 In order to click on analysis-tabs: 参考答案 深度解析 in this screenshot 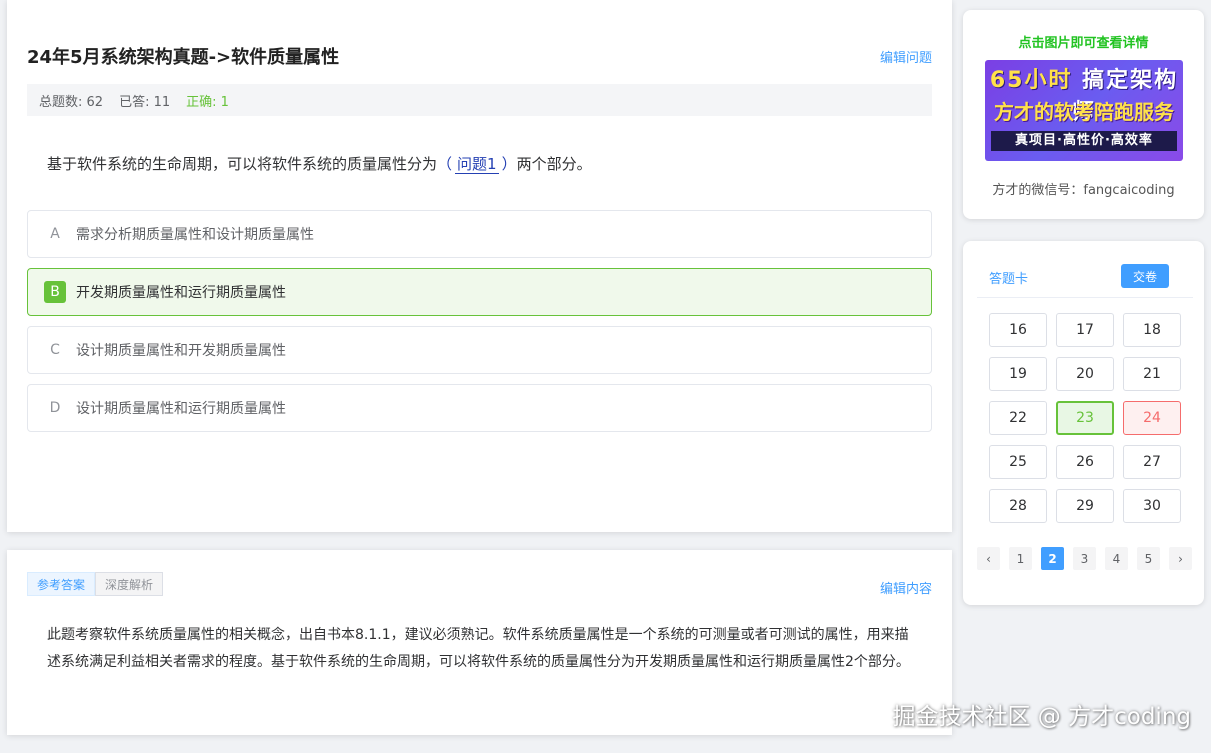, I will do `click(95, 584)`.